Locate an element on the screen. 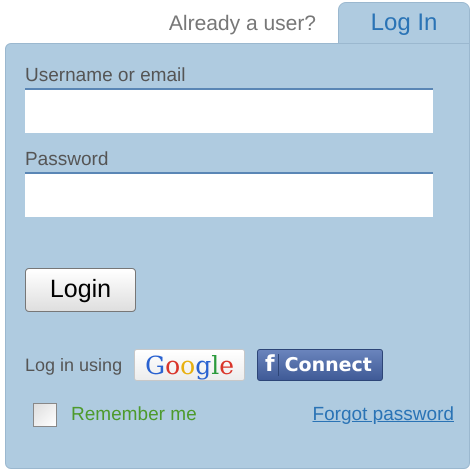  forgot-password-link: Forgot password is located at coordinates (383, 415).